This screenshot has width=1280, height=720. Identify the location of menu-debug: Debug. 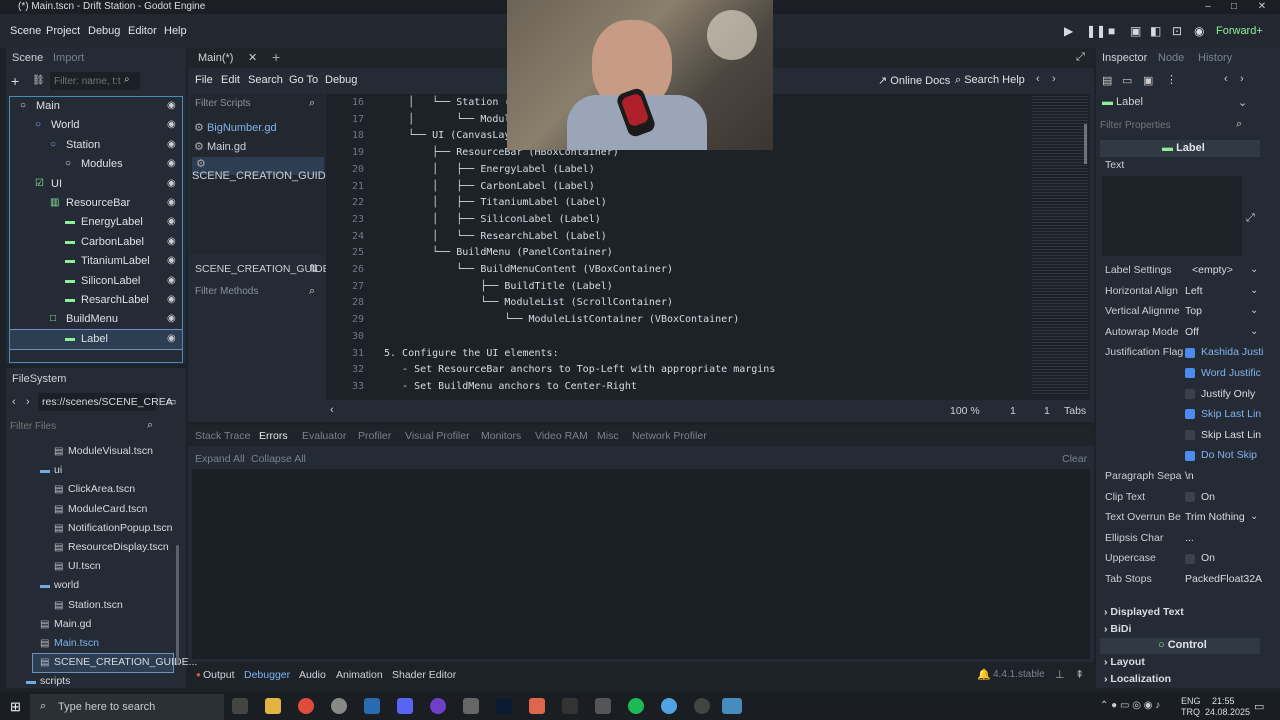
(104, 31).